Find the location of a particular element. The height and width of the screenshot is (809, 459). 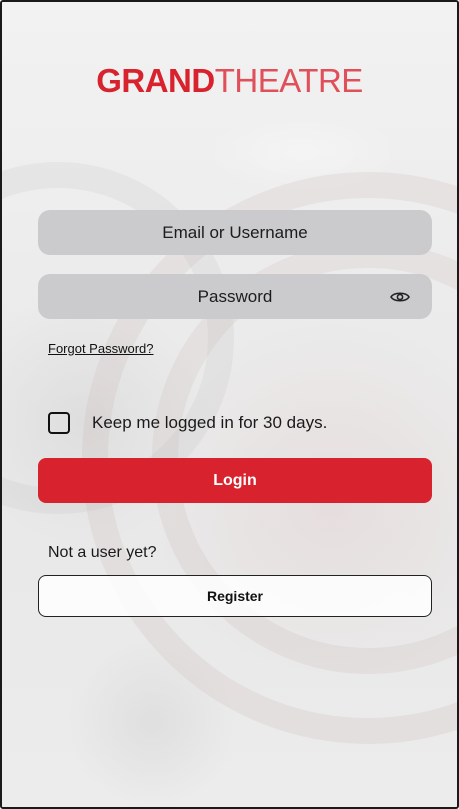

not-a-user-text: Not a user yet? is located at coordinates (102, 552).